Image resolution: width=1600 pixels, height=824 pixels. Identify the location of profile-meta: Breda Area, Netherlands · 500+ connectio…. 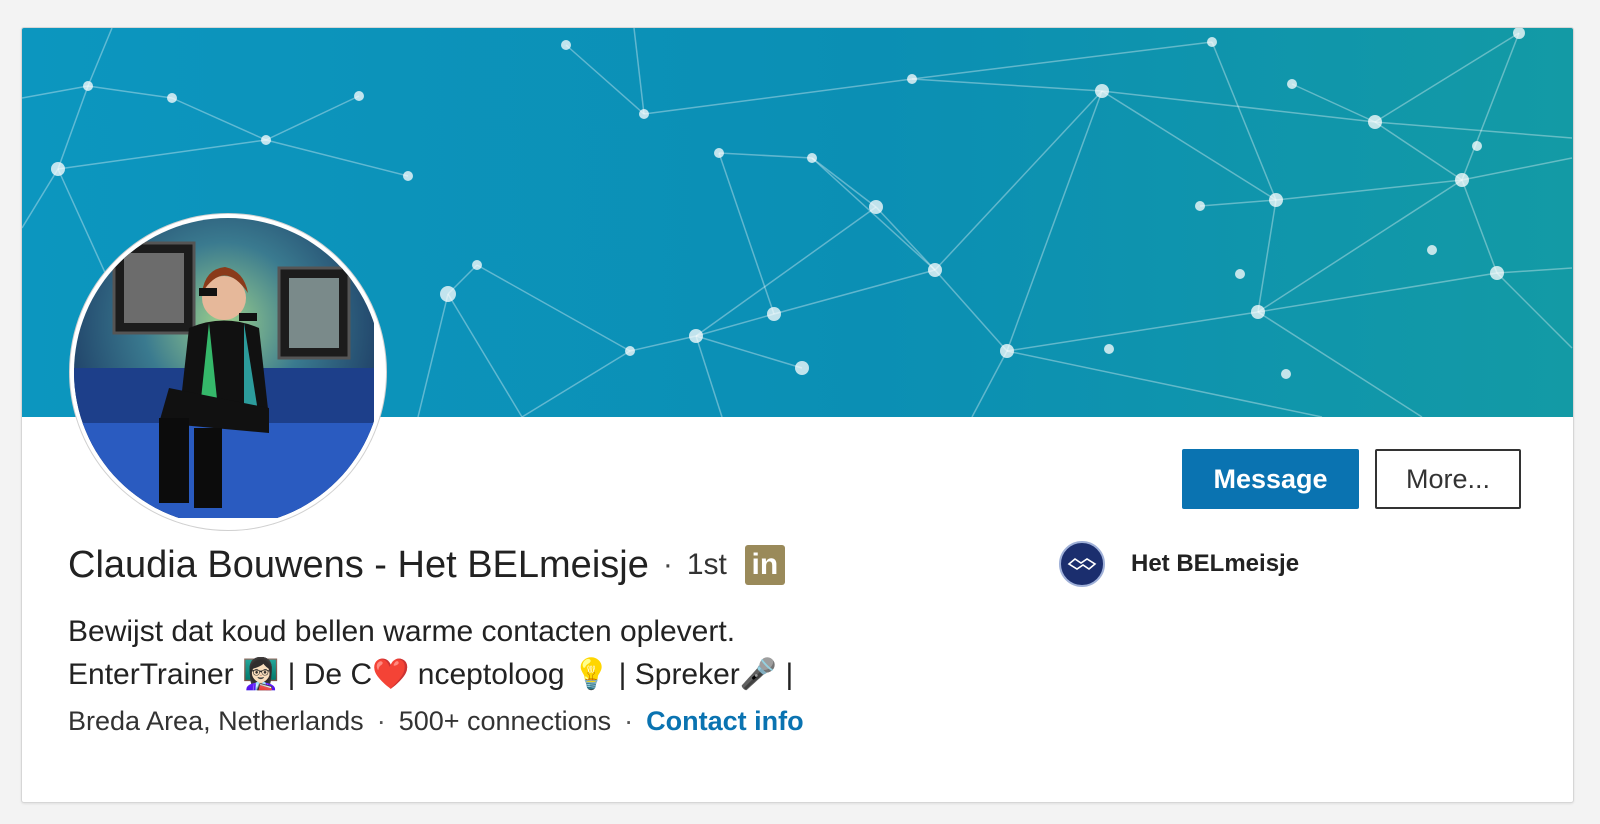
(436, 721).